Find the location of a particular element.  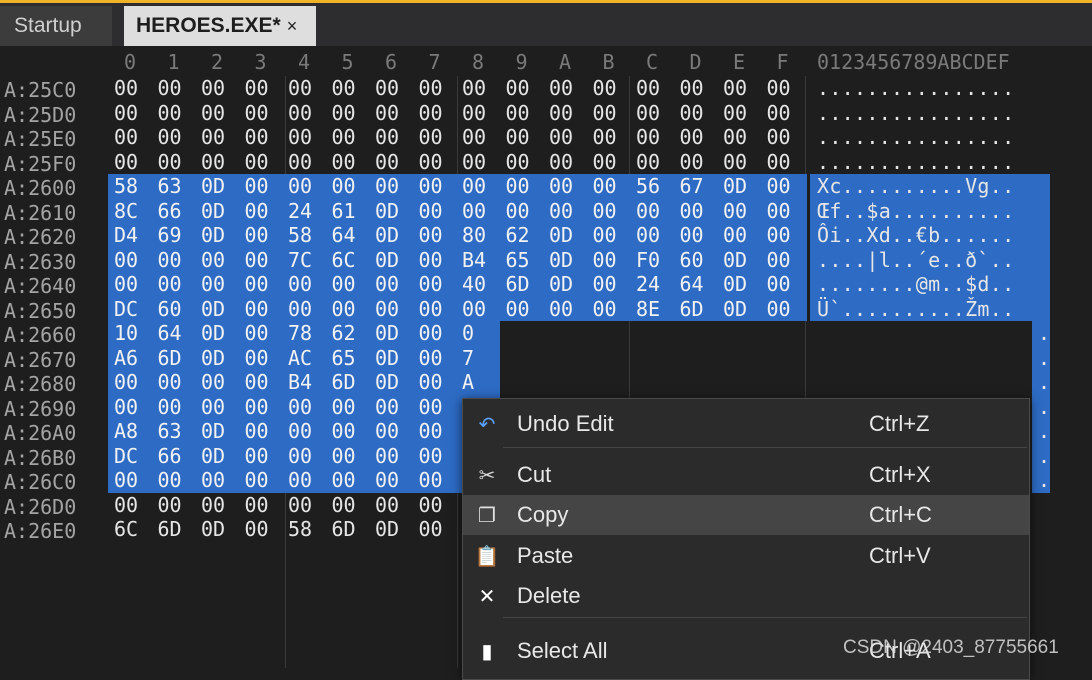

tab-heroes-exe: HEROES.EXE* × is located at coordinates (220, 26).